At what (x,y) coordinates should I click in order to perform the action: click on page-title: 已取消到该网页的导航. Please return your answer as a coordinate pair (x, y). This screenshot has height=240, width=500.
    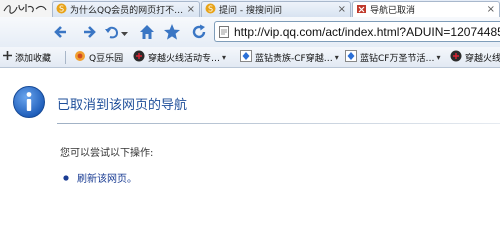
    Looking at the image, I should click on (122, 105).